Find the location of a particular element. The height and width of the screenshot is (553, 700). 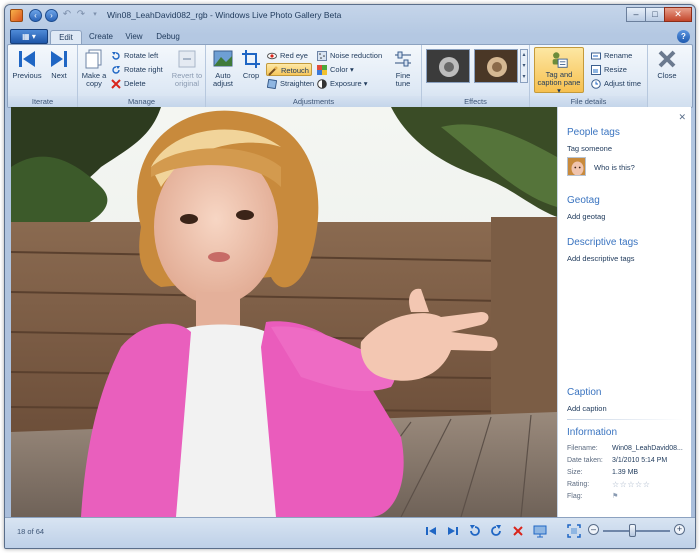

add-geotag-link: Add geotag is located at coordinates (586, 216).